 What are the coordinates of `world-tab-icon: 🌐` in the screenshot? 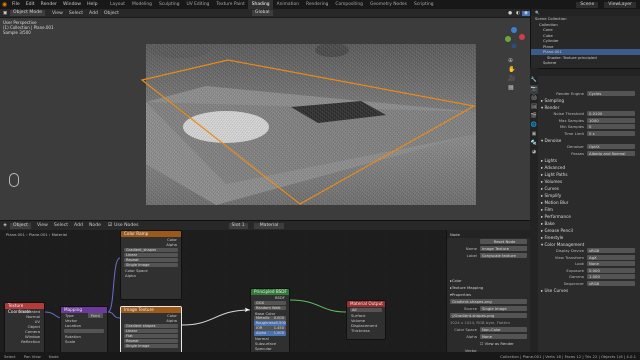 It's located at (534, 125).